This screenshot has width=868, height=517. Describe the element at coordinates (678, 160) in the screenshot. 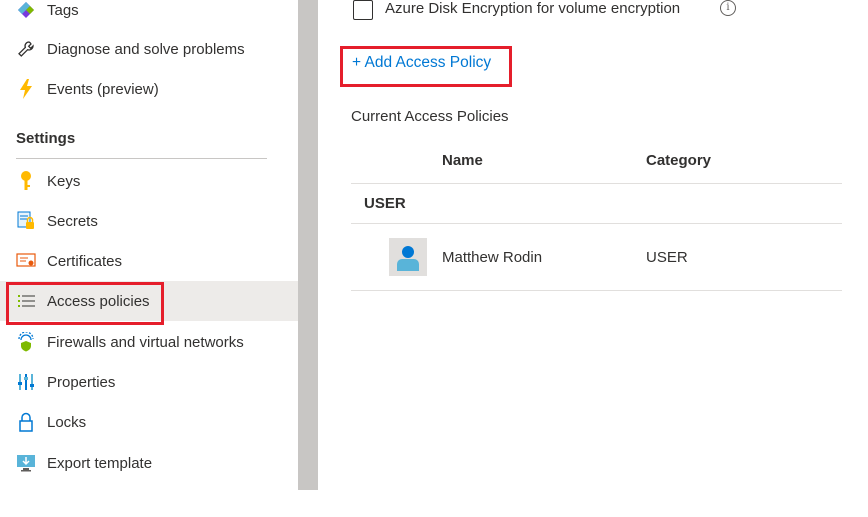

I see `column-header-category: Category` at that location.